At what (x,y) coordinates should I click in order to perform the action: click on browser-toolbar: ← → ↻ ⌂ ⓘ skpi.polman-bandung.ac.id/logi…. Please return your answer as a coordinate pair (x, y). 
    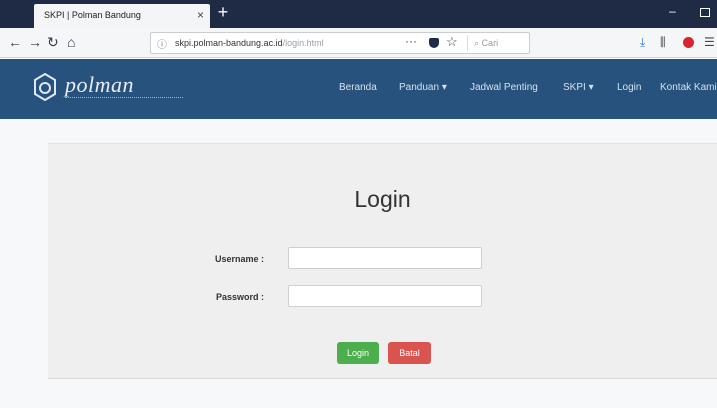
    Looking at the image, I should click on (358, 43).